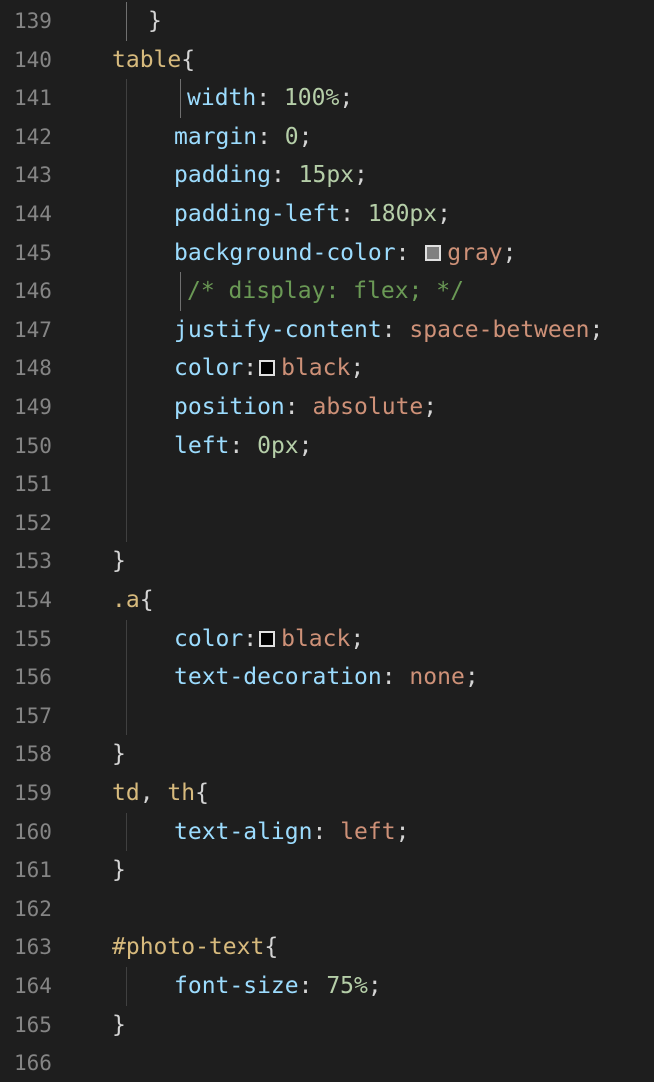  I want to click on code-line: 153}, so click(327, 561).